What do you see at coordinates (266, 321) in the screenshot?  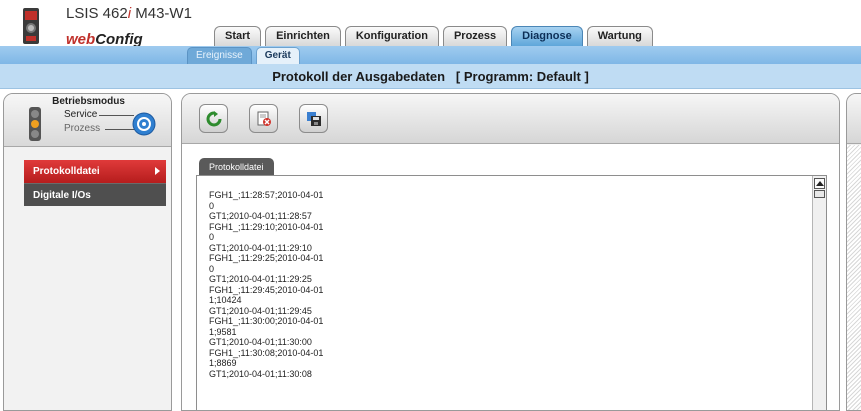 I see `log-line: FGH1_;11:30:00;2010-04-01` at bounding box center [266, 321].